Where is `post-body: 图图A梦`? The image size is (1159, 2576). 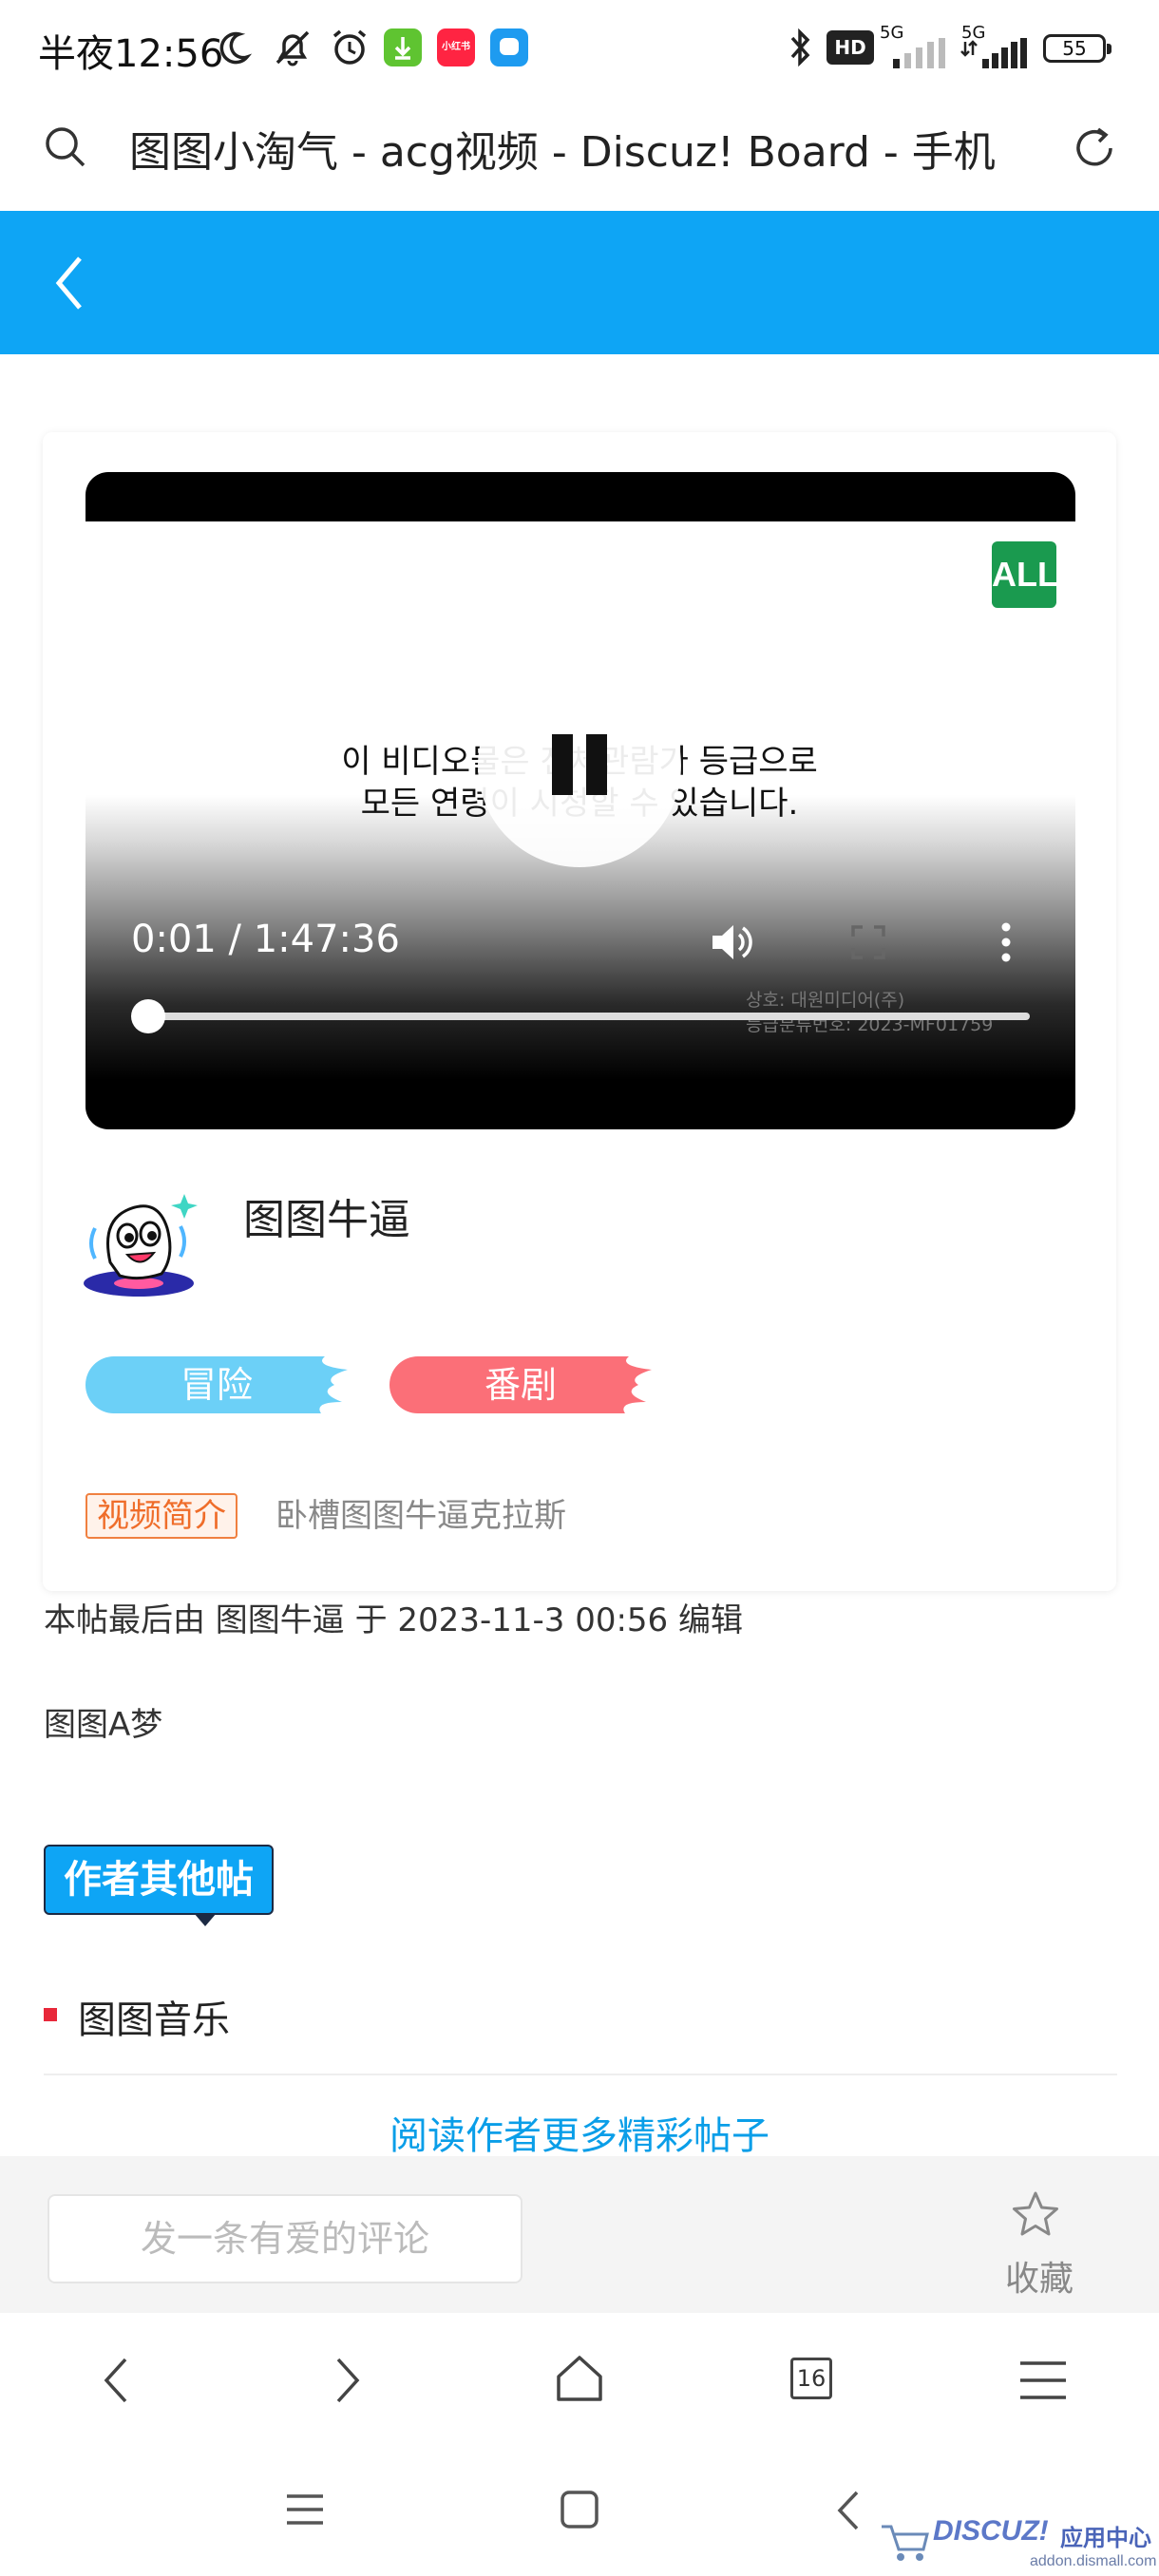
post-body: 图图A梦 is located at coordinates (103, 1725).